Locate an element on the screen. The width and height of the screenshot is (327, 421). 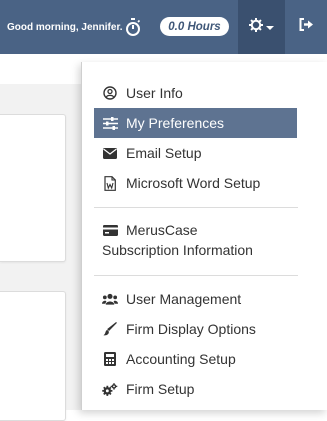
logout-button is located at coordinates (306, 27).